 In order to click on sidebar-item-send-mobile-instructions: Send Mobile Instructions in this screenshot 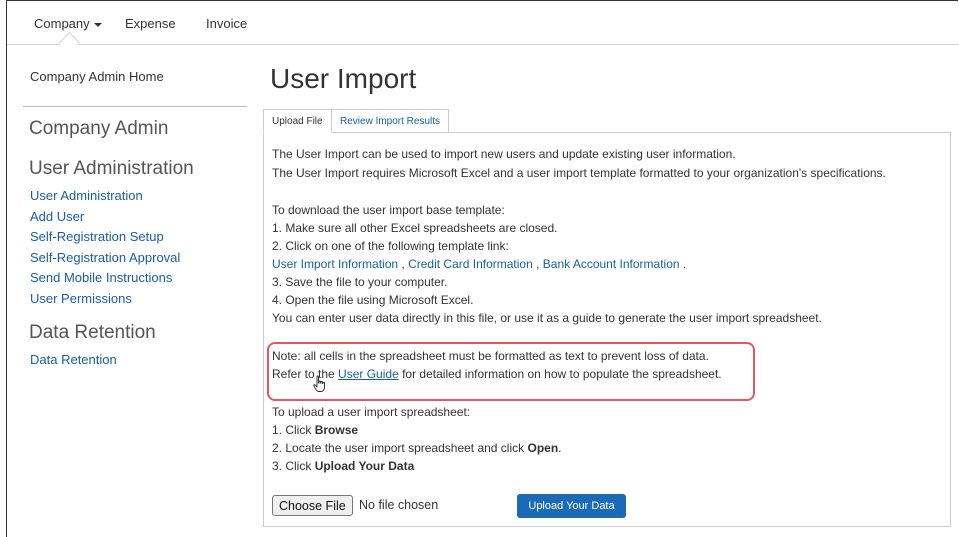, I will do `click(101, 277)`.